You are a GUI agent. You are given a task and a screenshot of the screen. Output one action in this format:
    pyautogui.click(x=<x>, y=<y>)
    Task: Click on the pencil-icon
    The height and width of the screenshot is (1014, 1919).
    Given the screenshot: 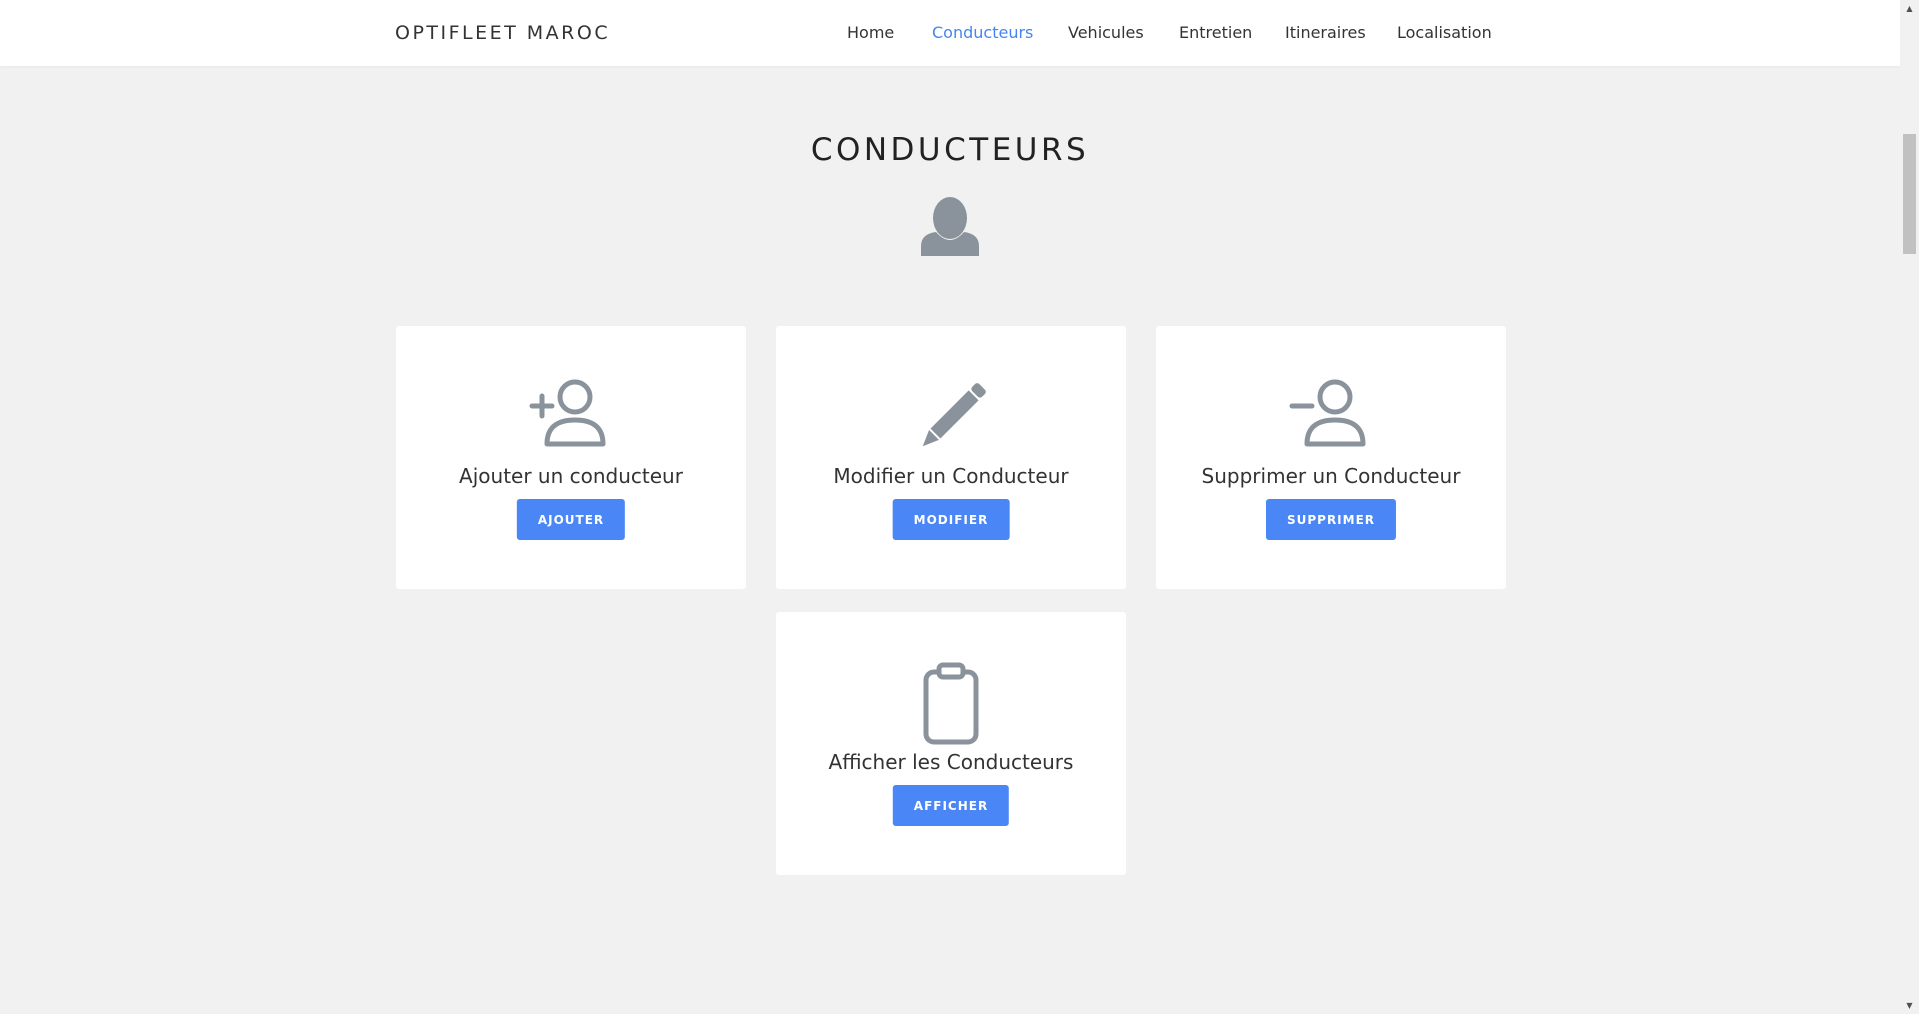 What is the action you would take?
    pyautogui.click(x=951, y=418)
    